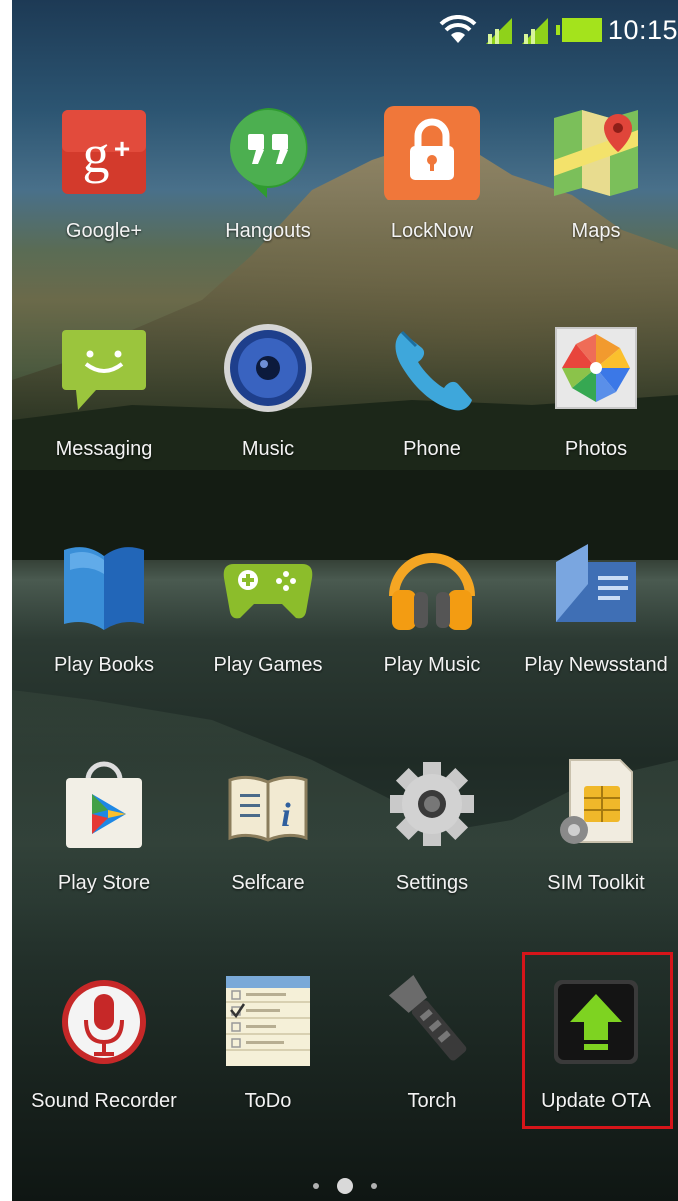 The image size is (678, 1201). Describe the element at coordinates (268, 449) in the screenshot. I see `app-label: Music` at that location.